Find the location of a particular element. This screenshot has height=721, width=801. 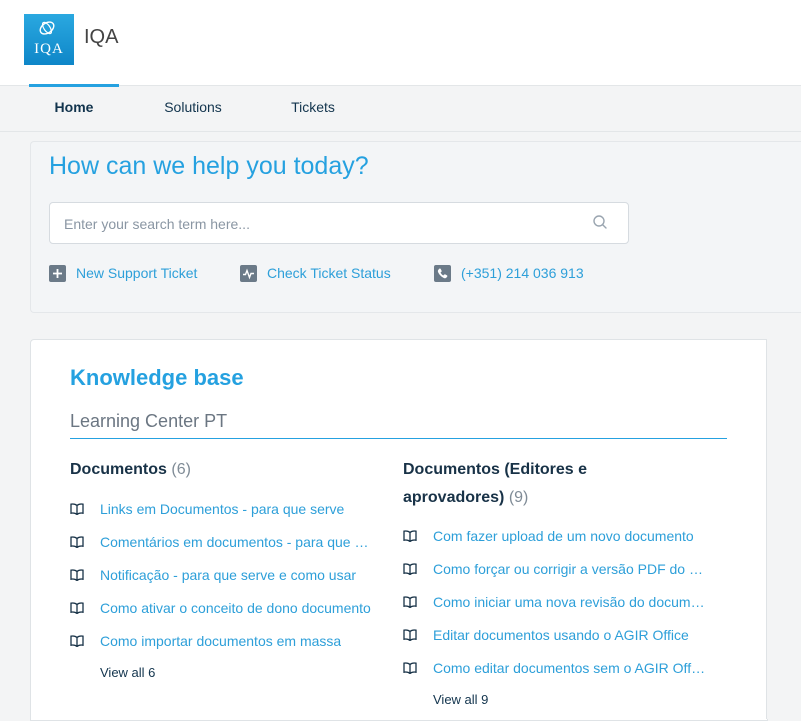

category-divider is located at coordinates (398, 438).